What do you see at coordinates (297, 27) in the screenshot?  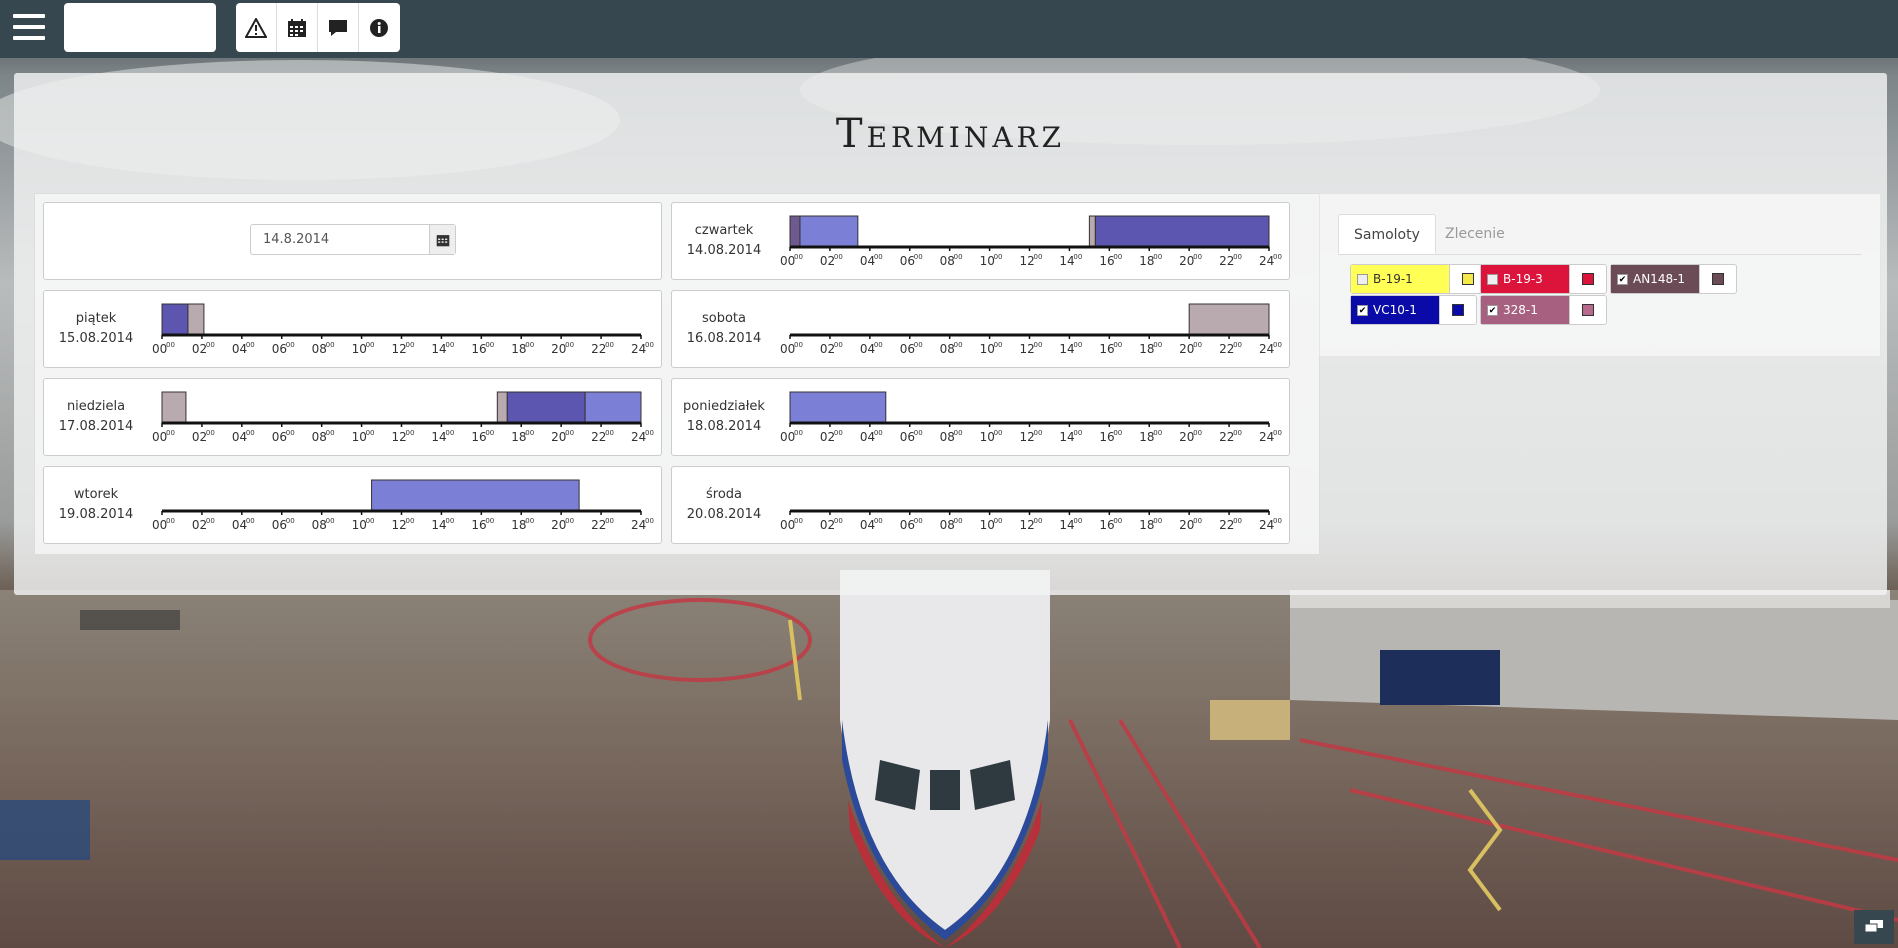 I see `calendar-button` at bounding box center [297, 27].